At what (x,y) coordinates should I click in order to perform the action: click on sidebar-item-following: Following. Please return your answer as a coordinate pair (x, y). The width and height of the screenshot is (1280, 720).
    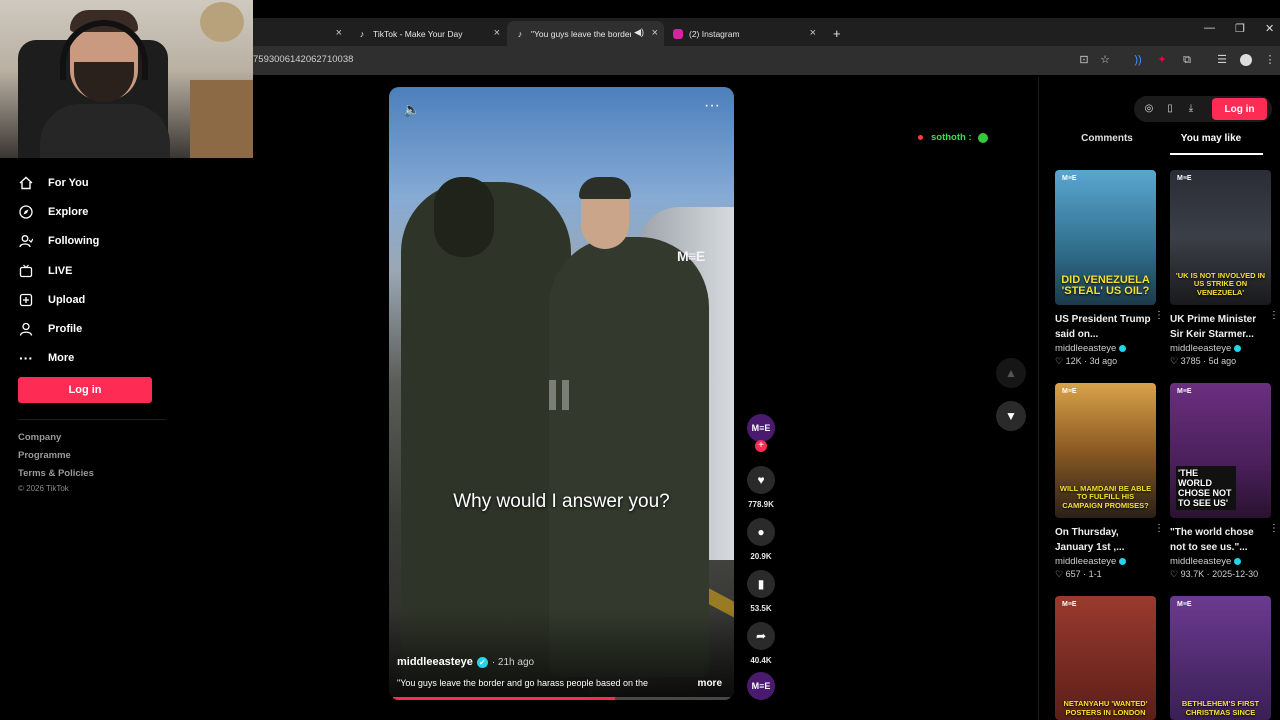
    Looking at the image, I should click on (98, 241).